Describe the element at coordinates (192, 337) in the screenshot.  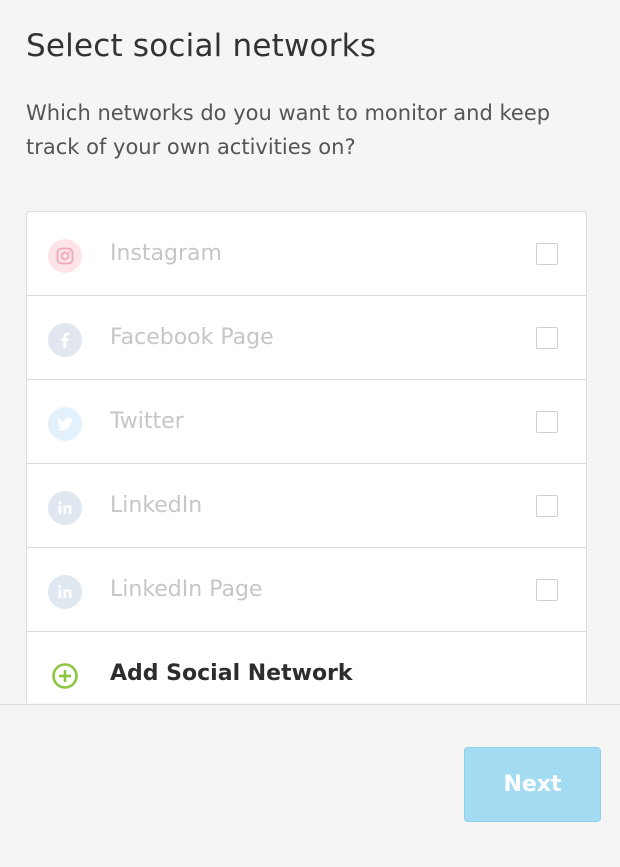
I see `network-label: Facebook Page` at that location.